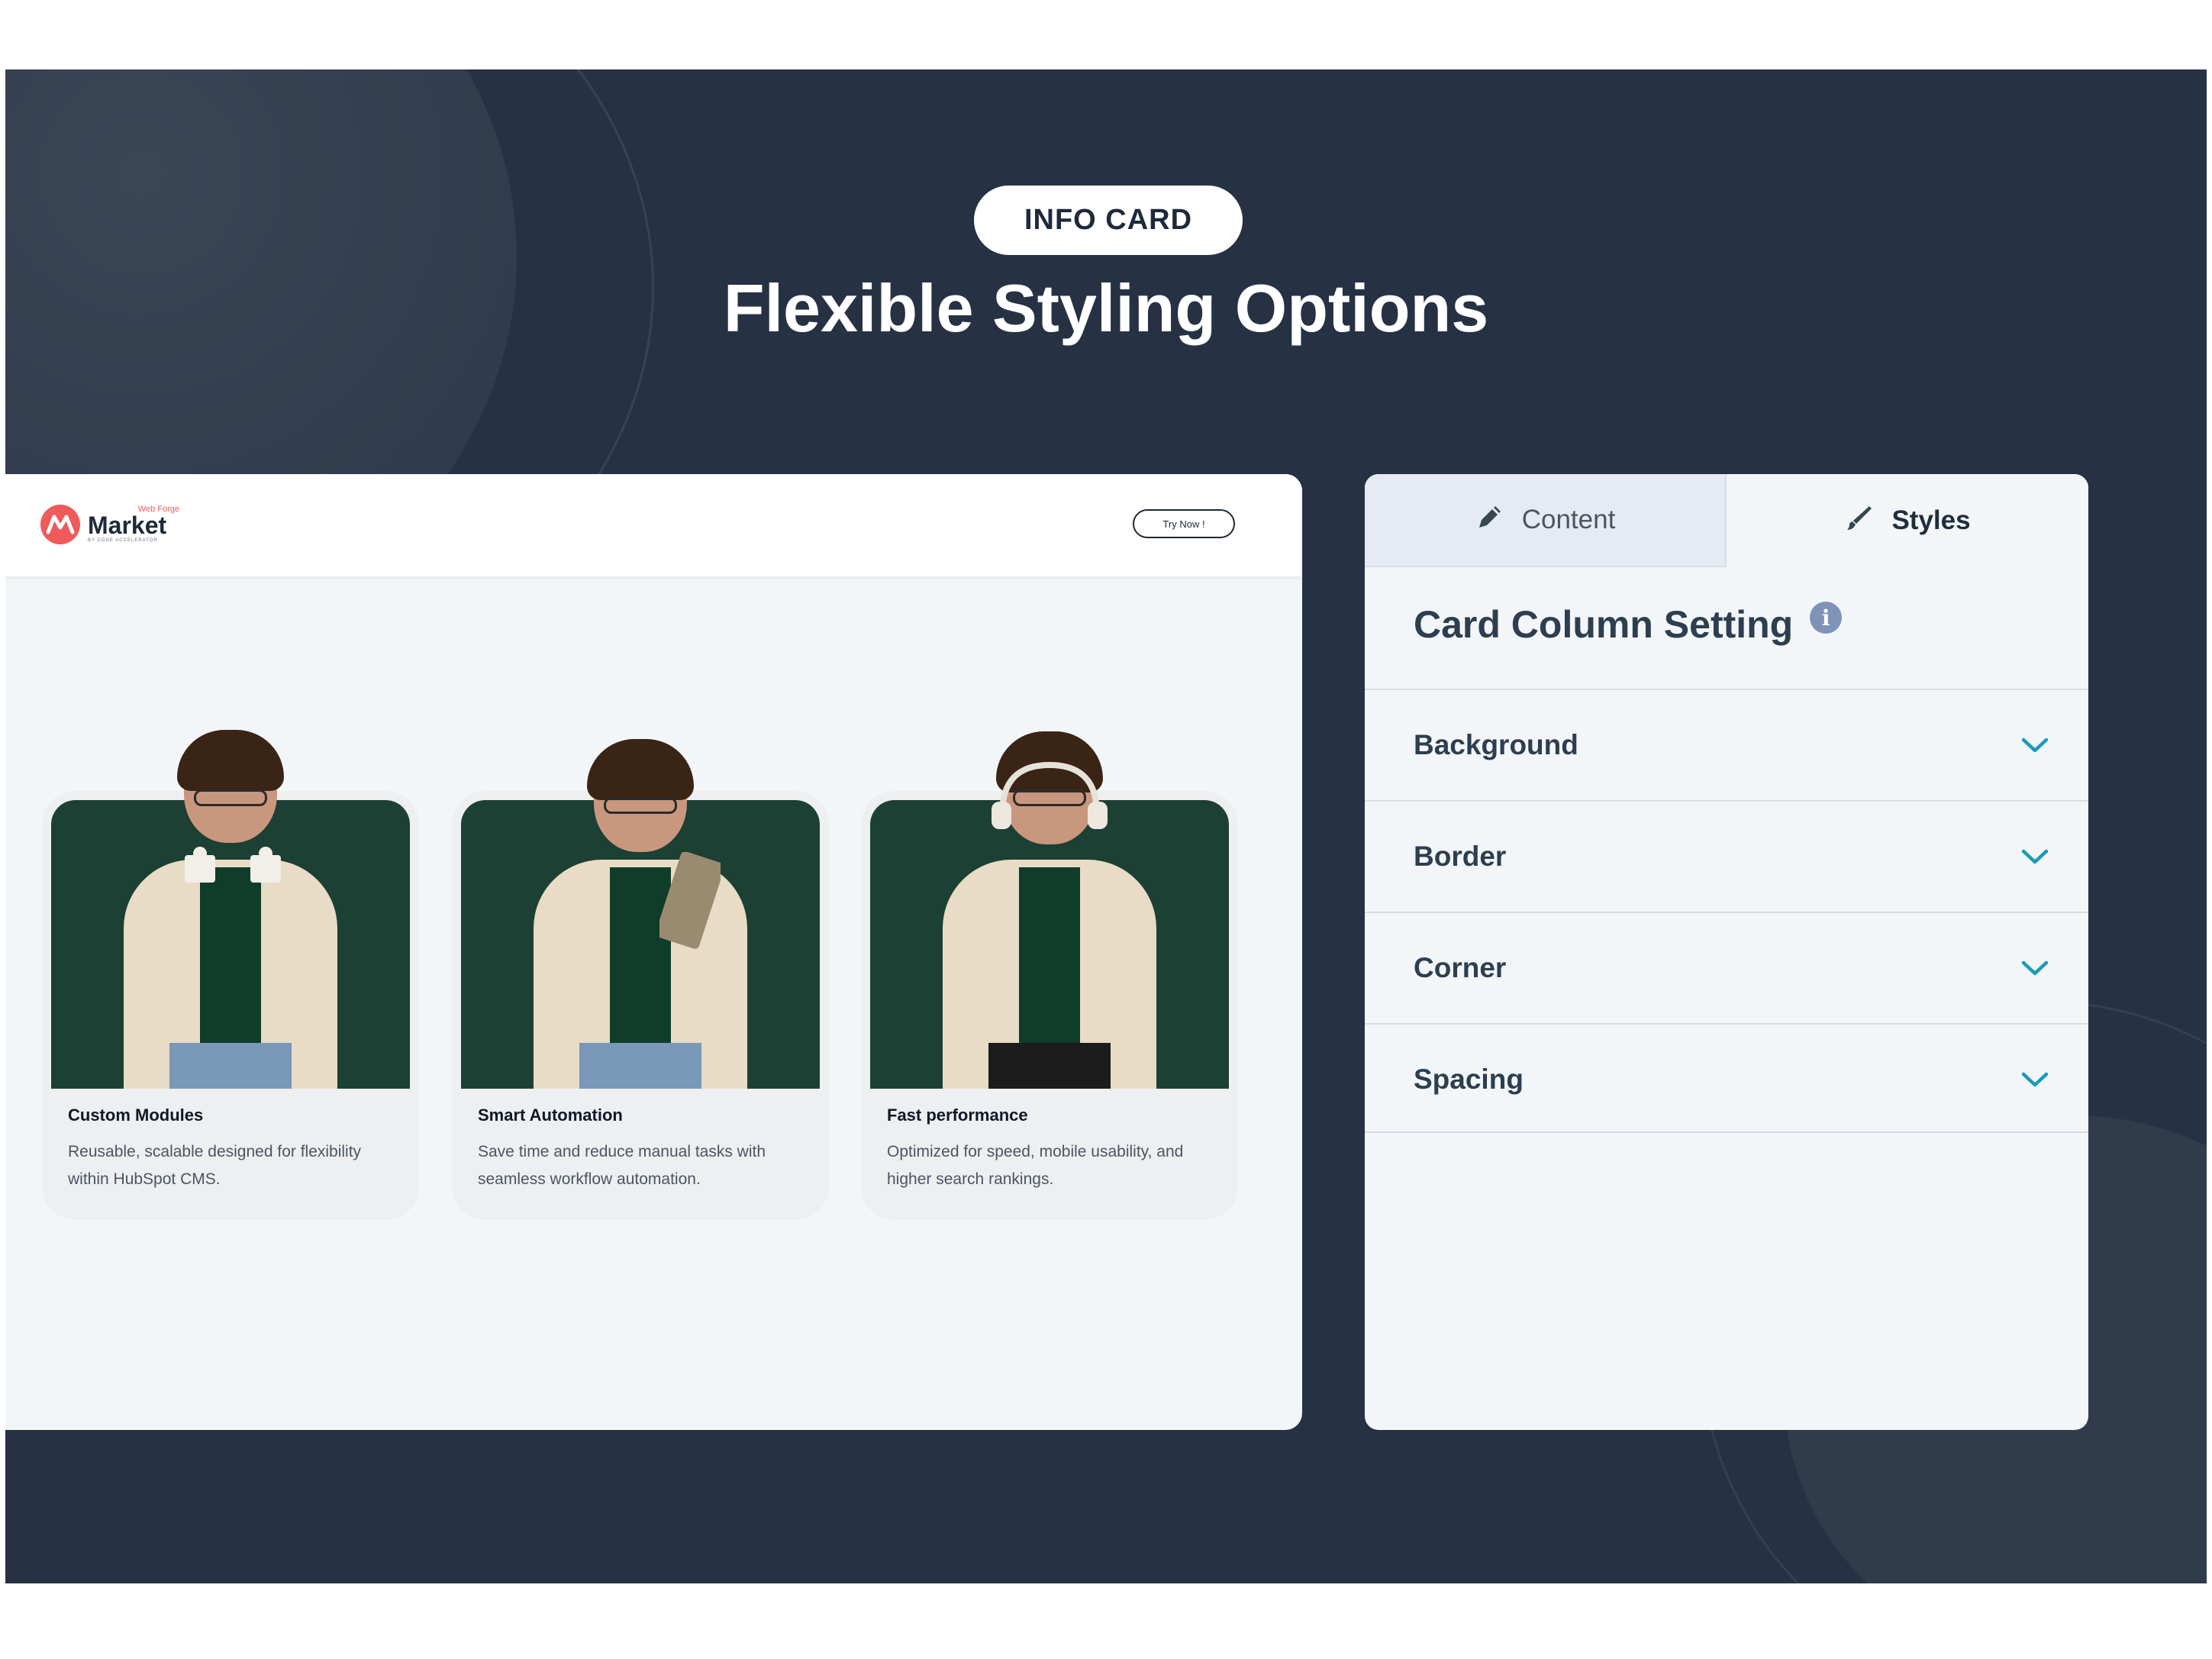 This screenshot has height=1659, width=2212. I want to click on tab-label: Styles, so click(1931, 520).